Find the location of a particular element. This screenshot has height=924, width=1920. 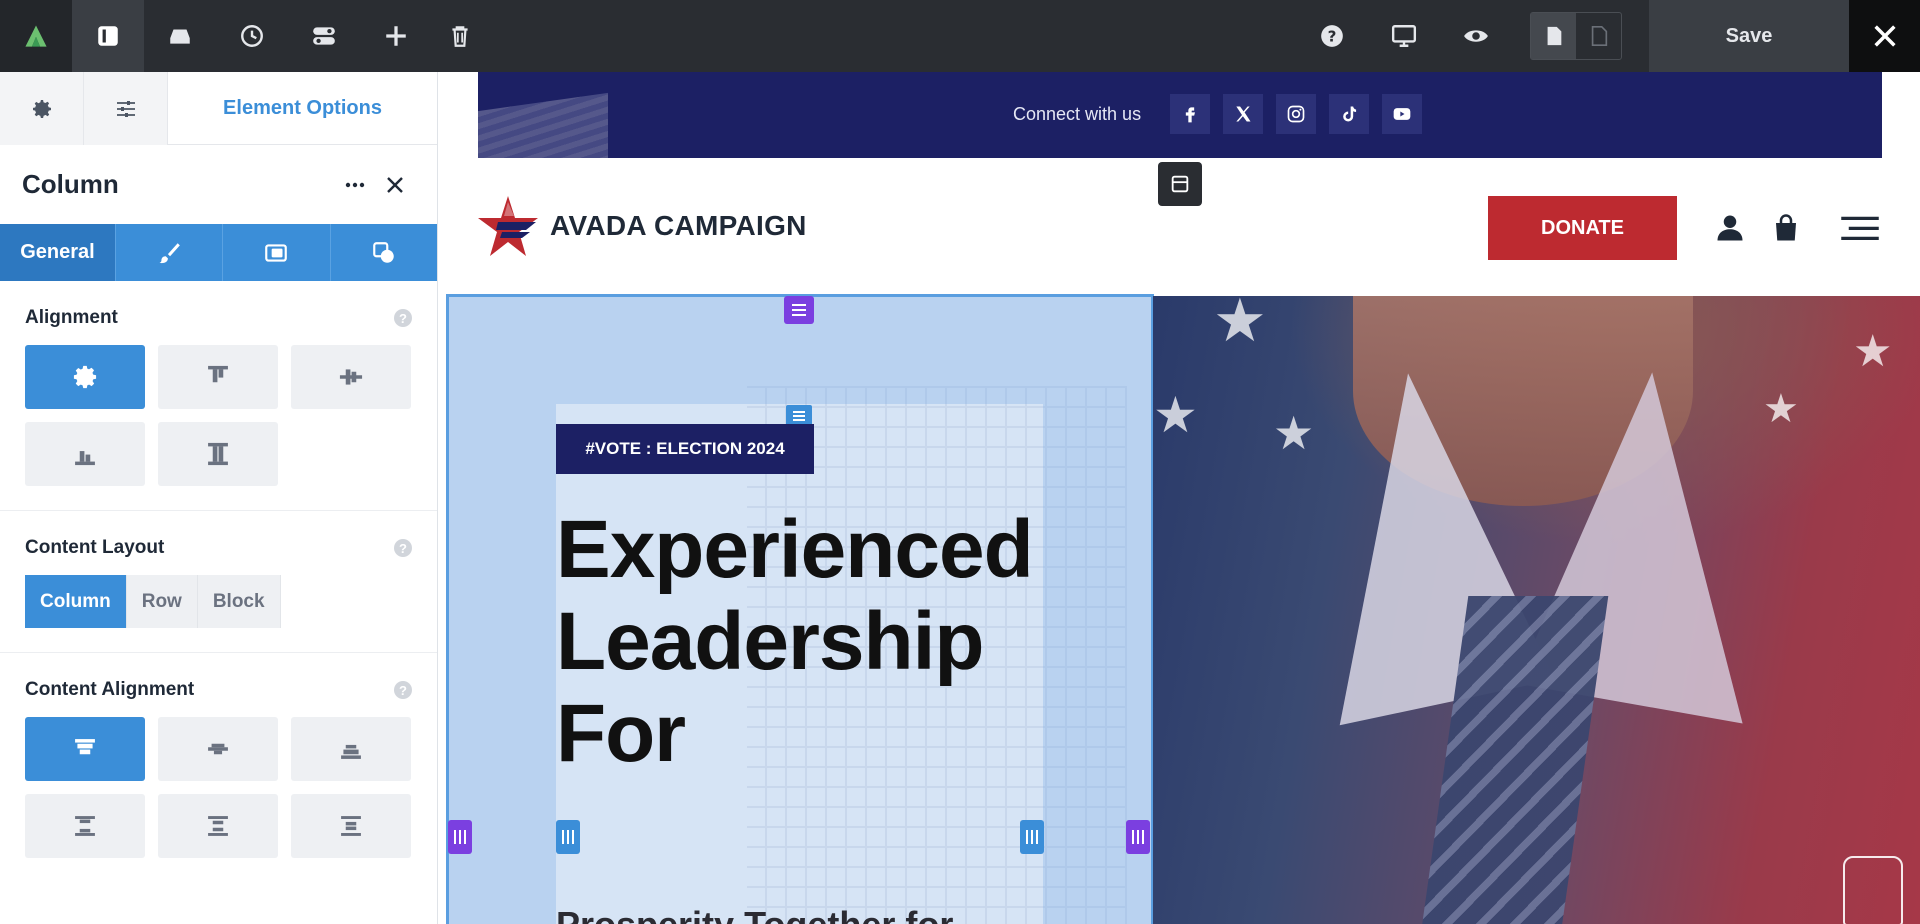

space-between-icon is located at coordinates (85, 826).